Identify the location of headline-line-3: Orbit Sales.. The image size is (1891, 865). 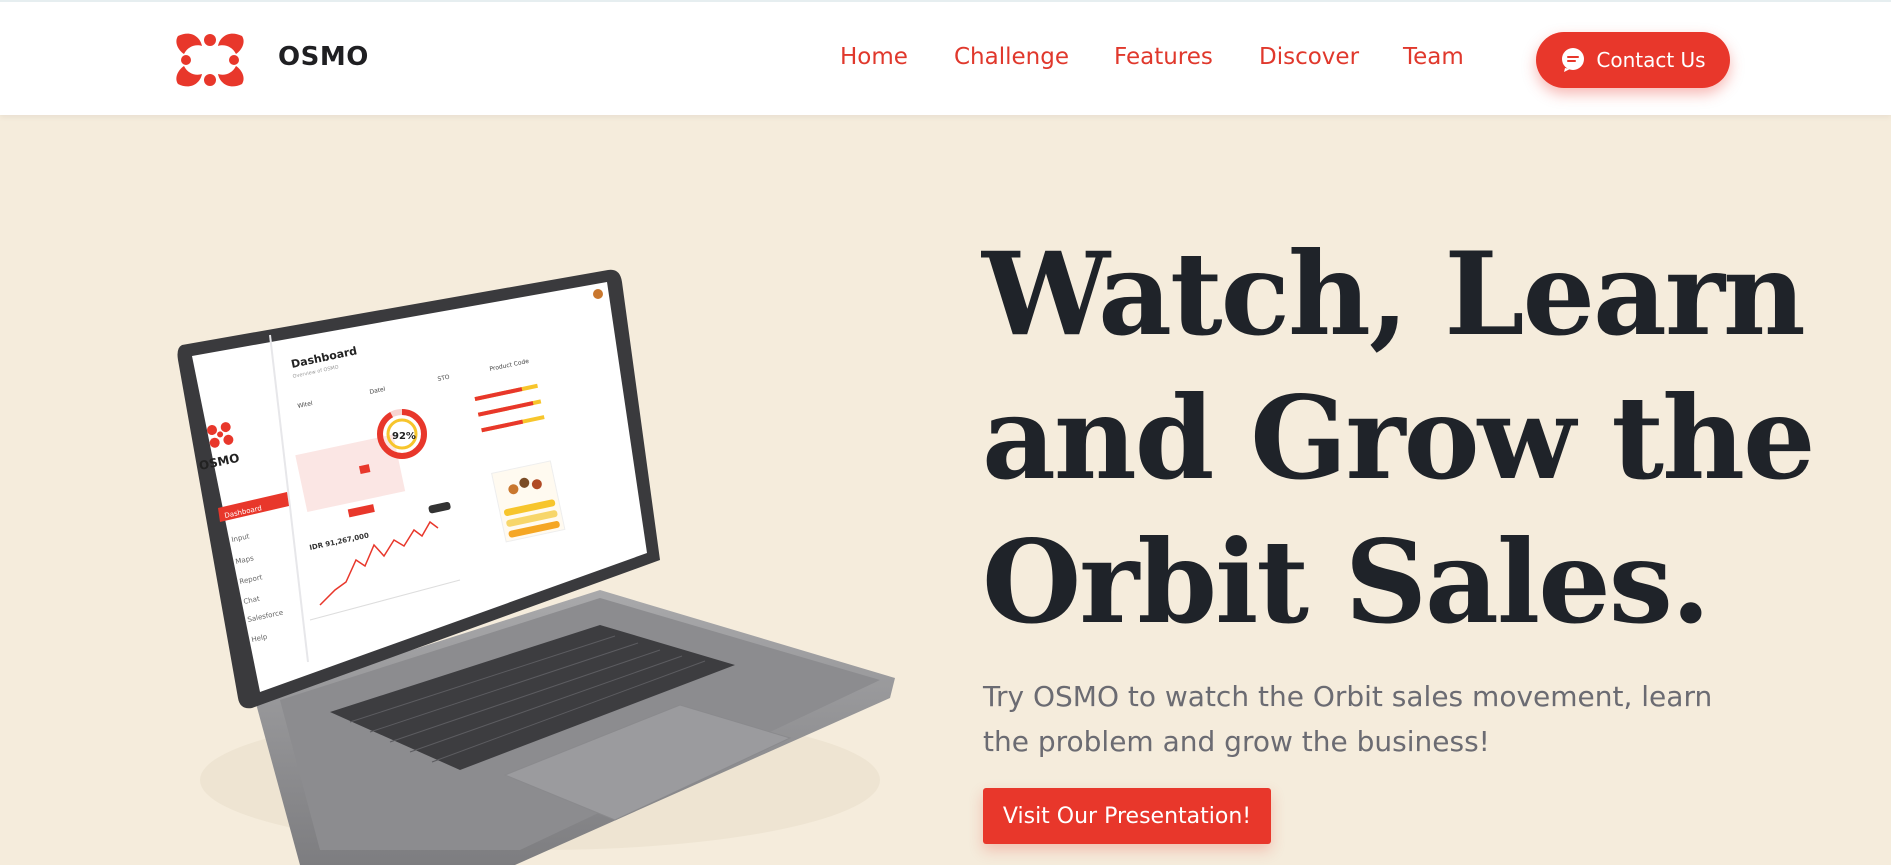
(1346, 582).